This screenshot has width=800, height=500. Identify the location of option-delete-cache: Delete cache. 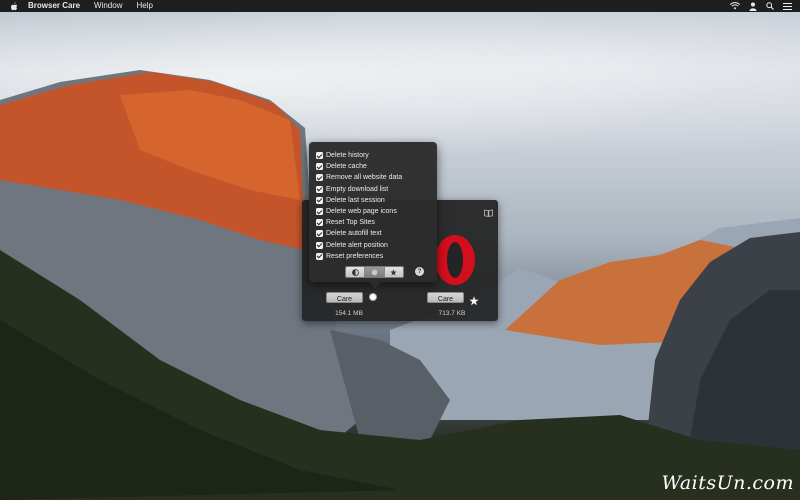
(359, 166).